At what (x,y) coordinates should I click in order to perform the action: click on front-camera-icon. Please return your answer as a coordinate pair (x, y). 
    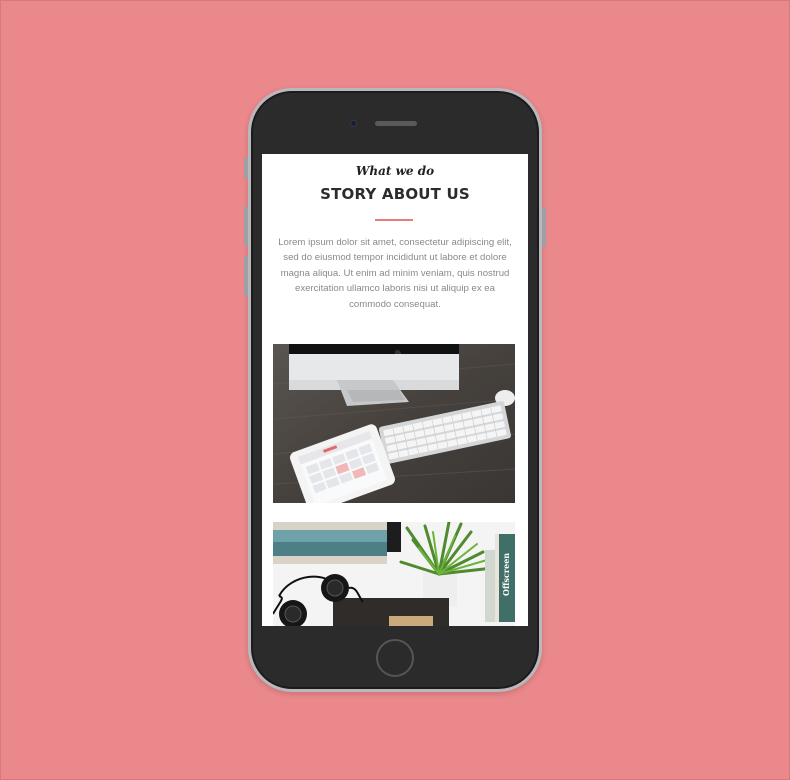
    Looking at the image, I should click on (353, 123).